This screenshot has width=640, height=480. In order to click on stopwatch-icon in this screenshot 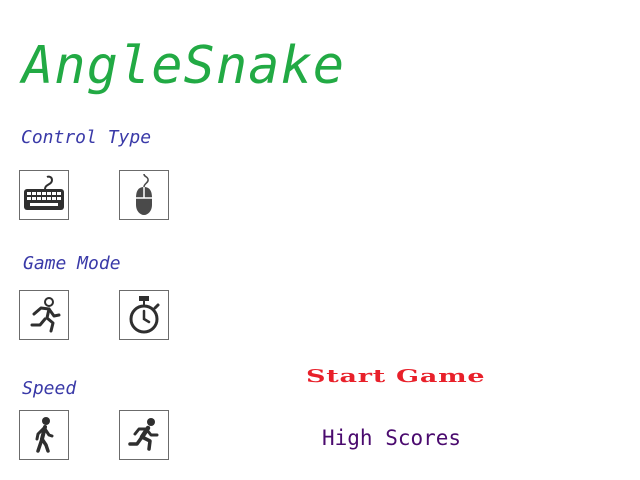, I will do `click(144, 315)`.